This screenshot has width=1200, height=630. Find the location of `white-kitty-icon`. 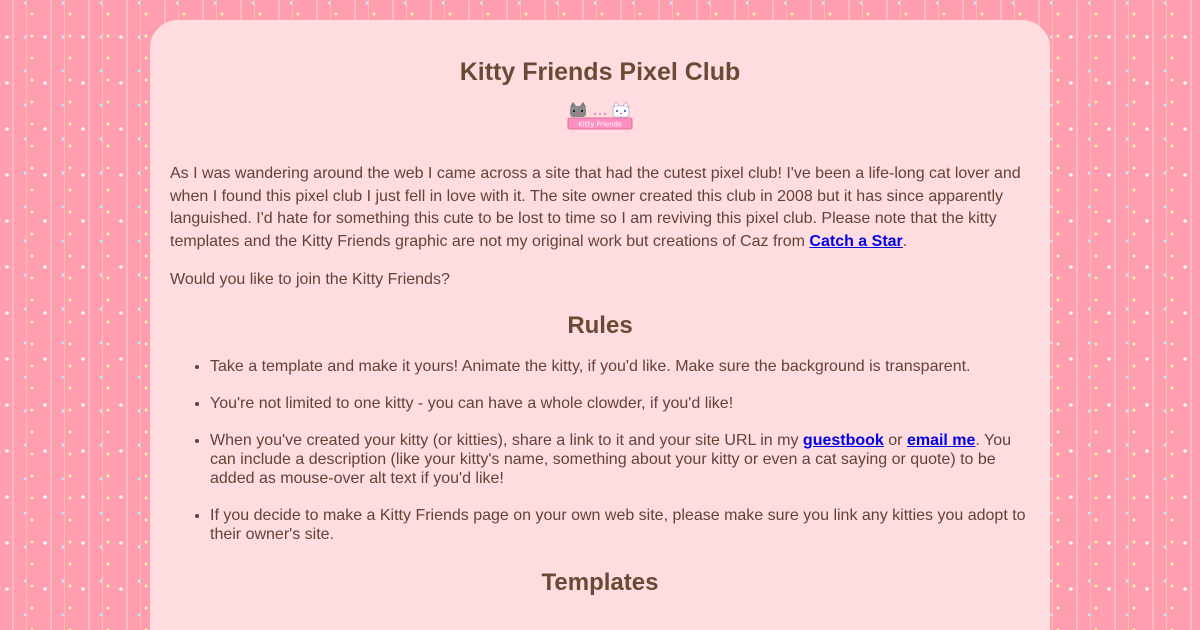

white-kitty-icon is located at coordinates (621, 109).